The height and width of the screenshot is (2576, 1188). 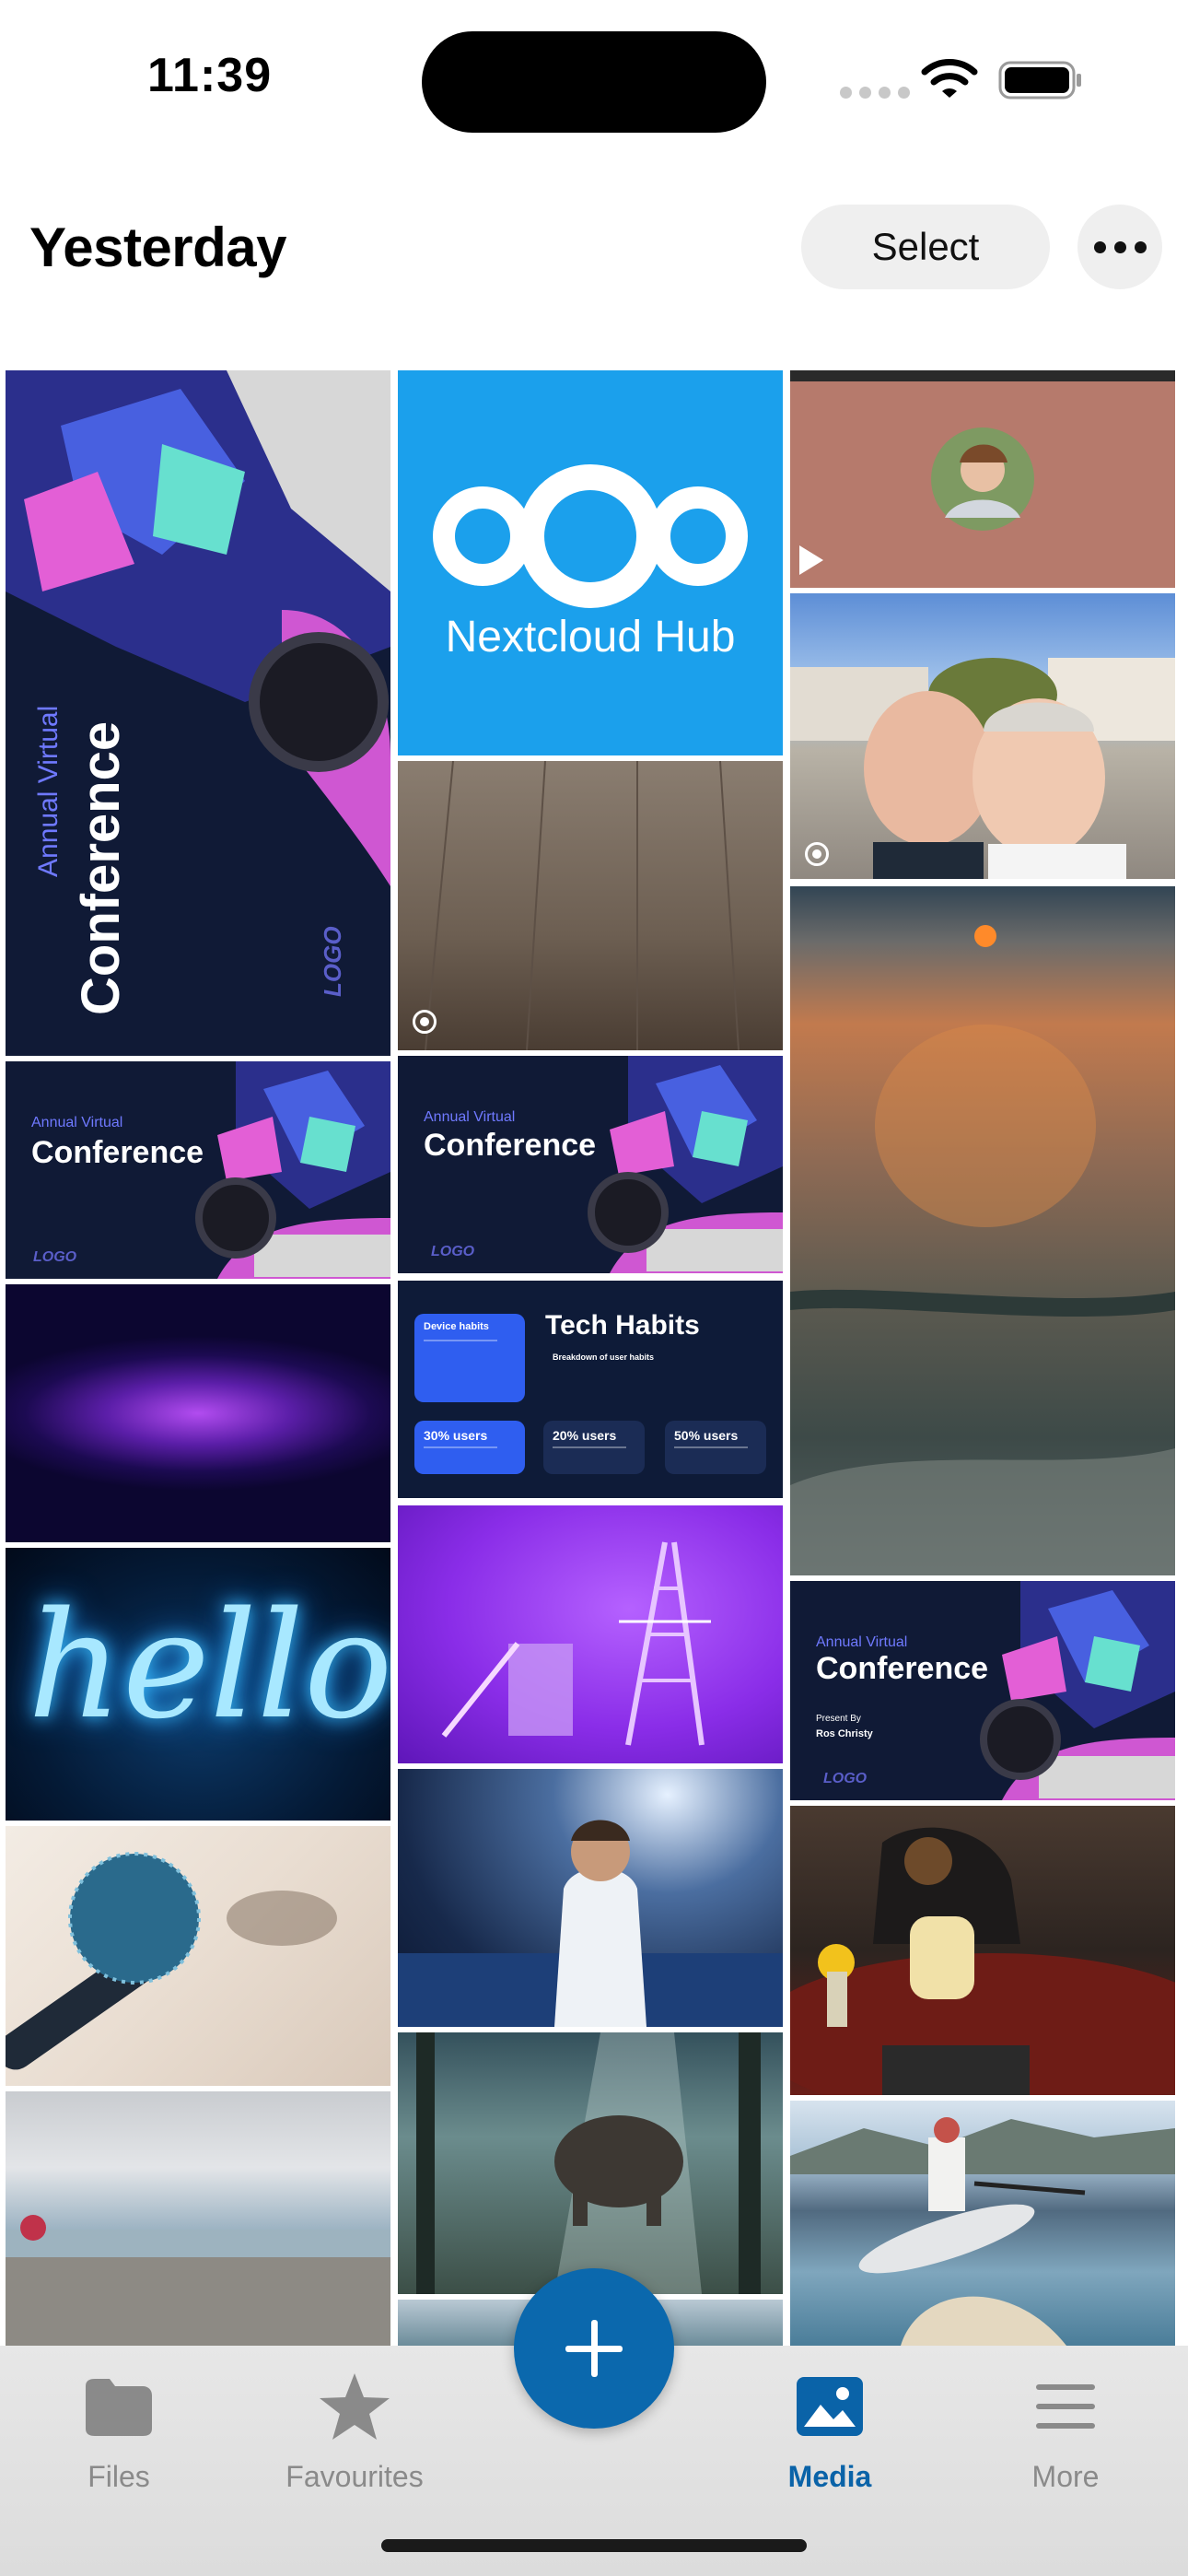 I want to click on cellular-signal-icon, so click(x=875, y=93).